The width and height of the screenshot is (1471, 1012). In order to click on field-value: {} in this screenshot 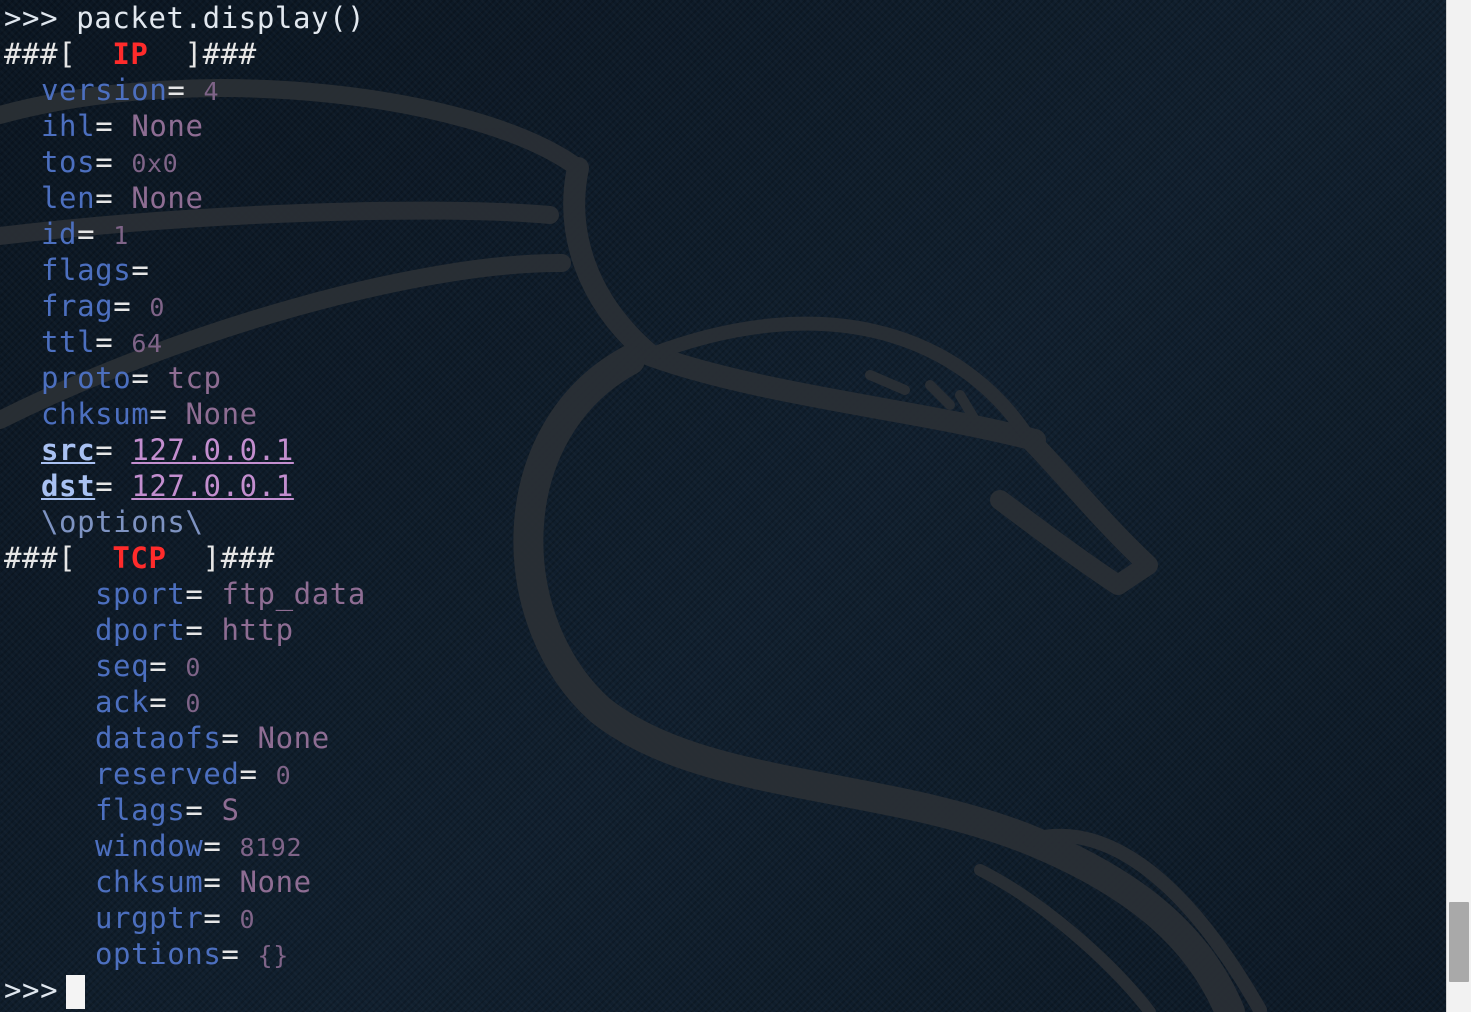, I will do `click(273, 955)`.